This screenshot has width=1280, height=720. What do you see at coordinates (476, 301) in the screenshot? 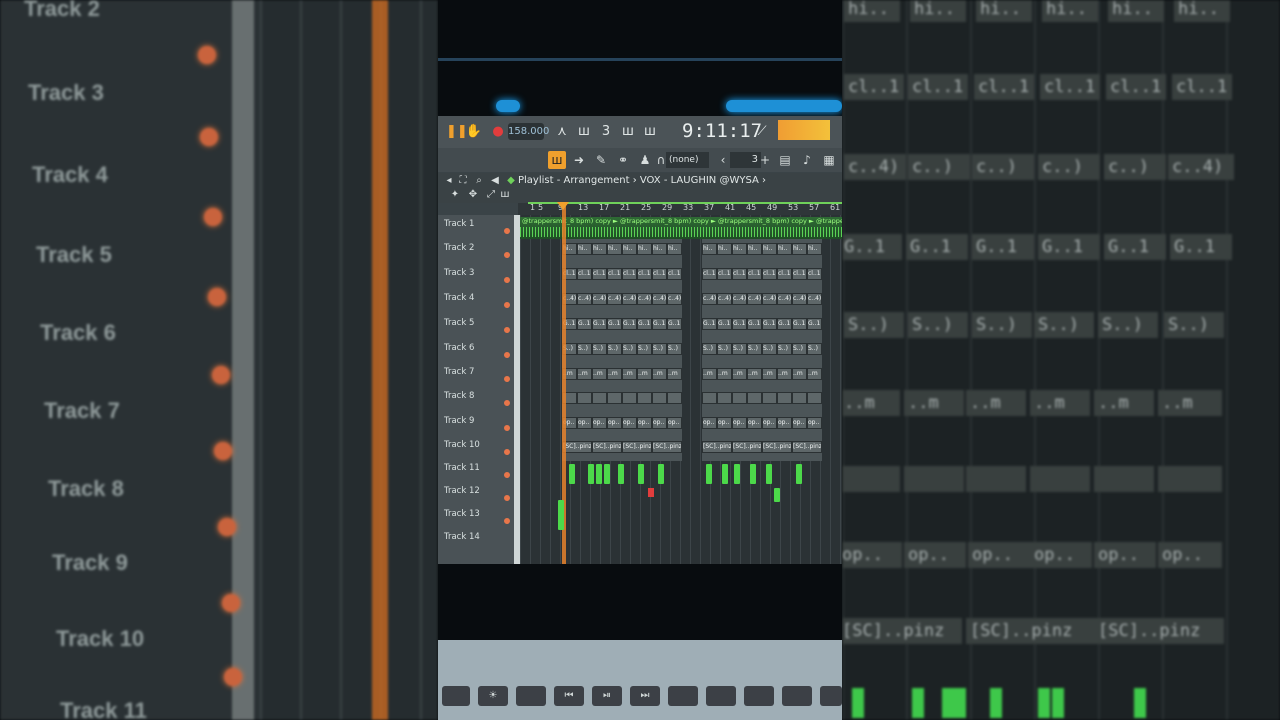
I see `track-header: Track 4` at bounding box center [476, 301].